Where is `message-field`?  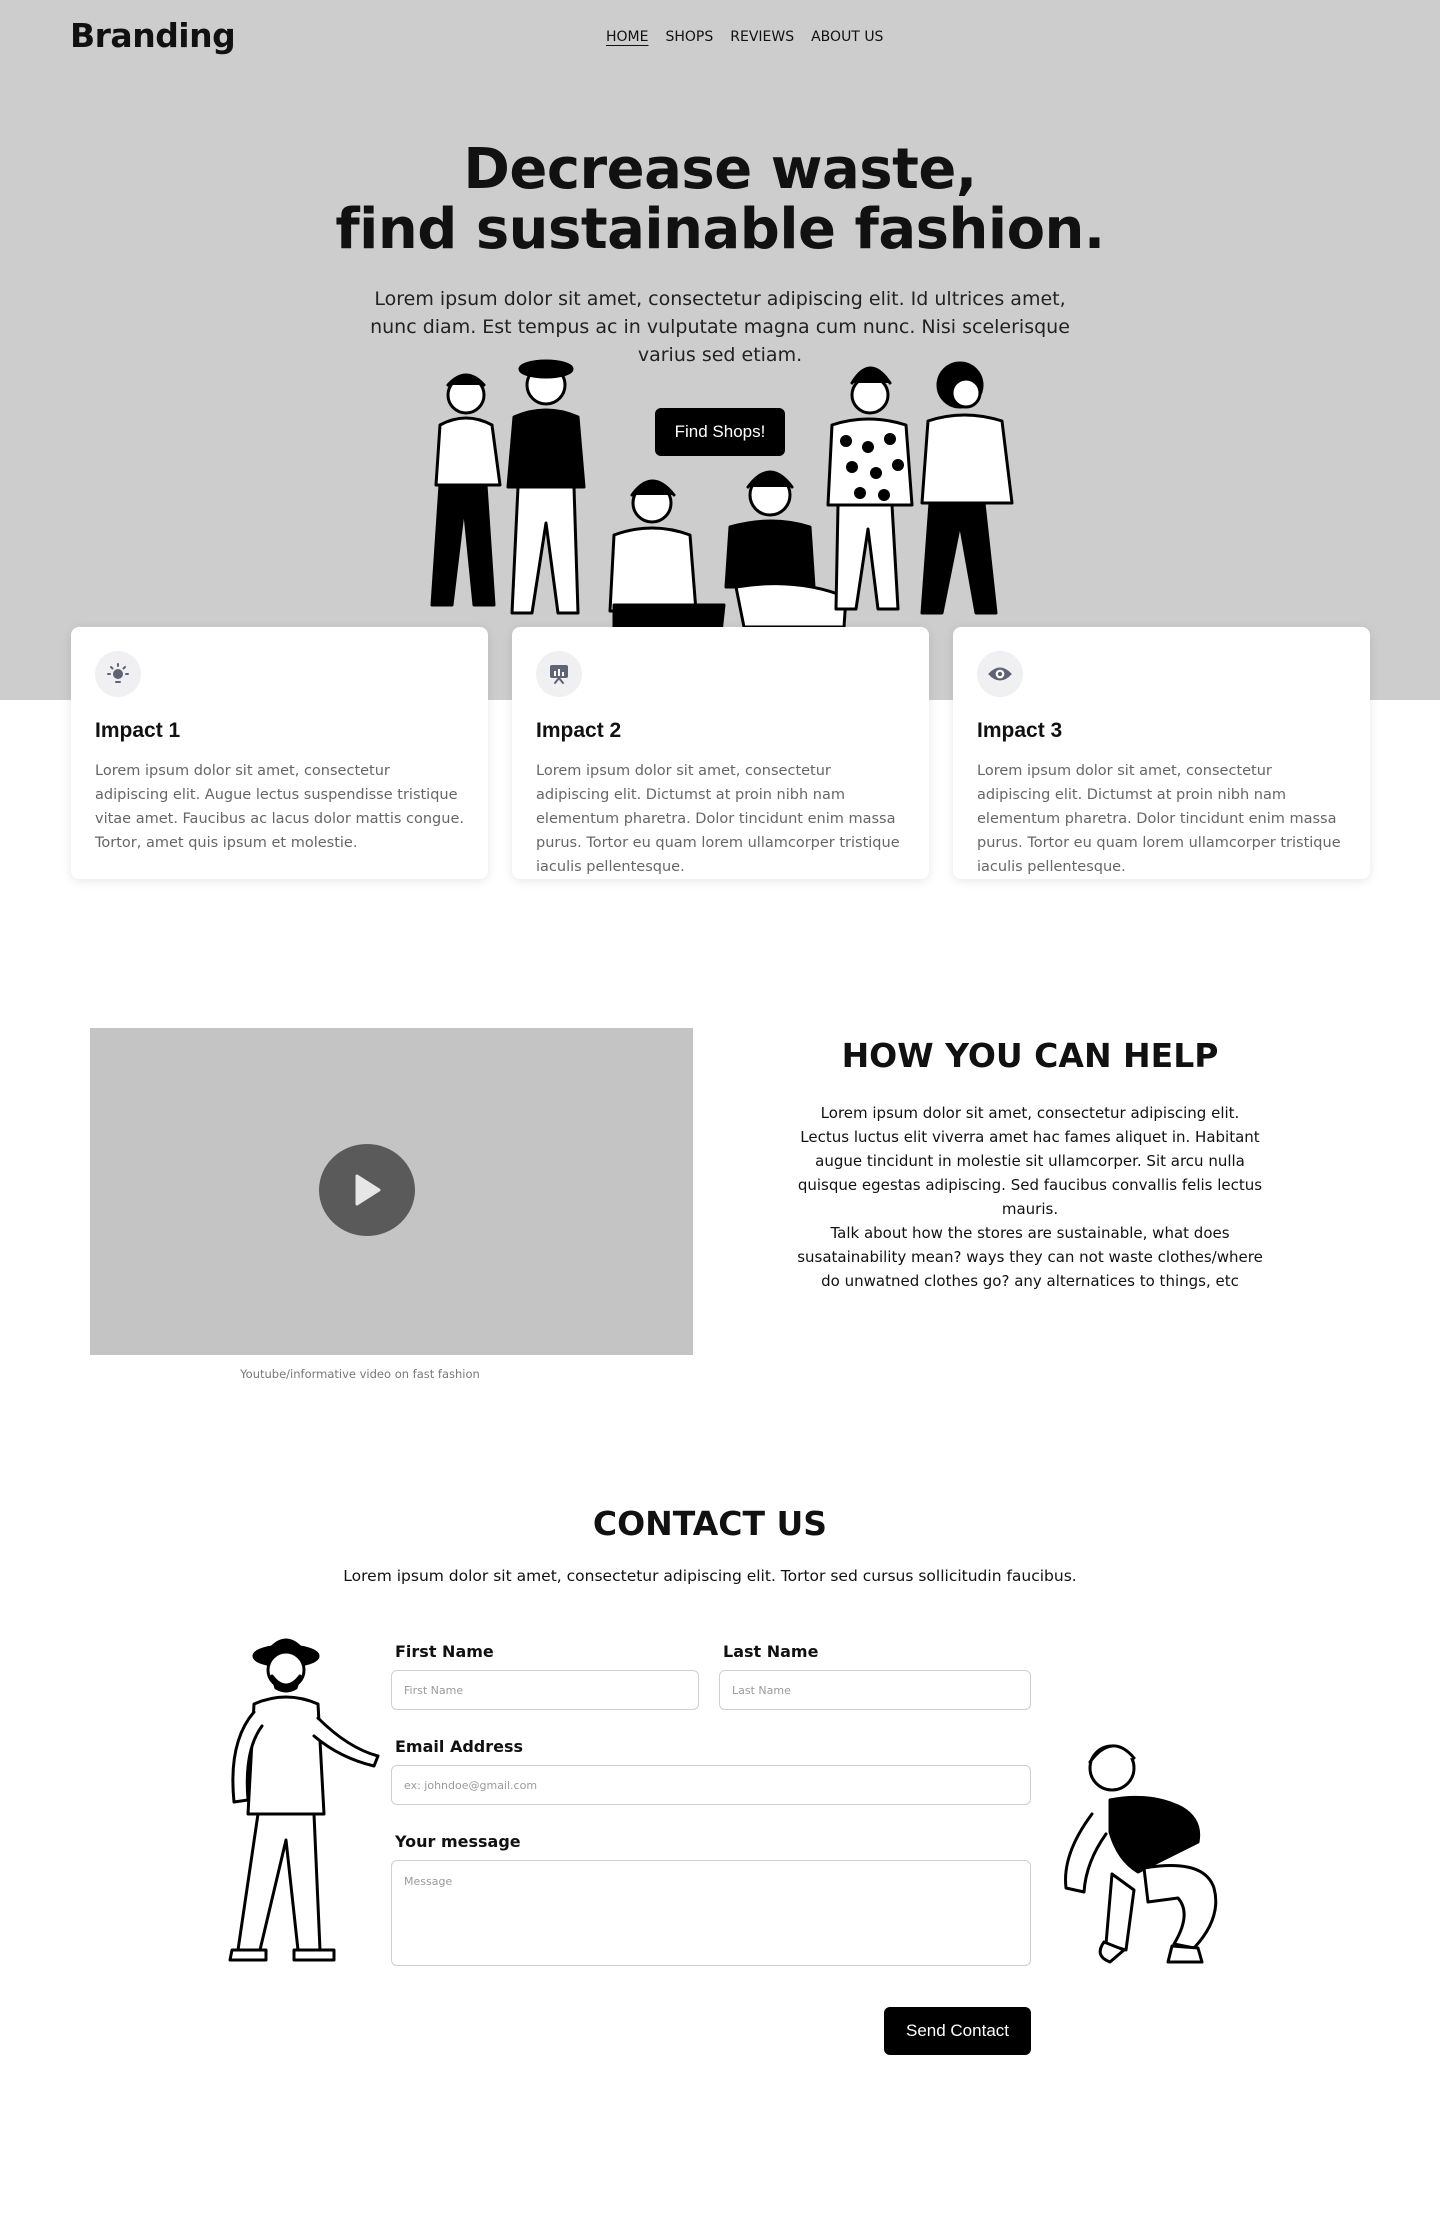
message-field is located at coordinates (711, 1913).